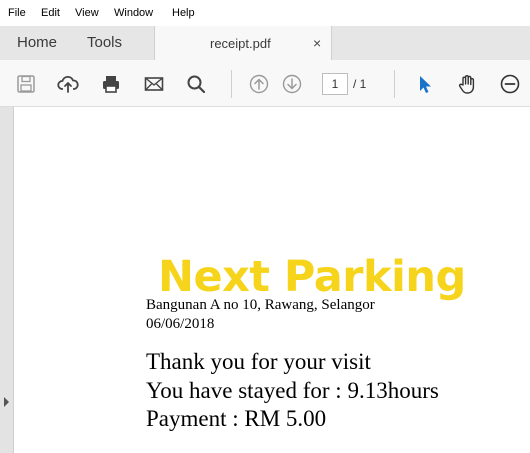 This screenshot has height=453, width=530. What do you see at coordinates (7, 280) in the screenshot?
I see `navigation-pane-toggle` at bounding box center [7, 280].